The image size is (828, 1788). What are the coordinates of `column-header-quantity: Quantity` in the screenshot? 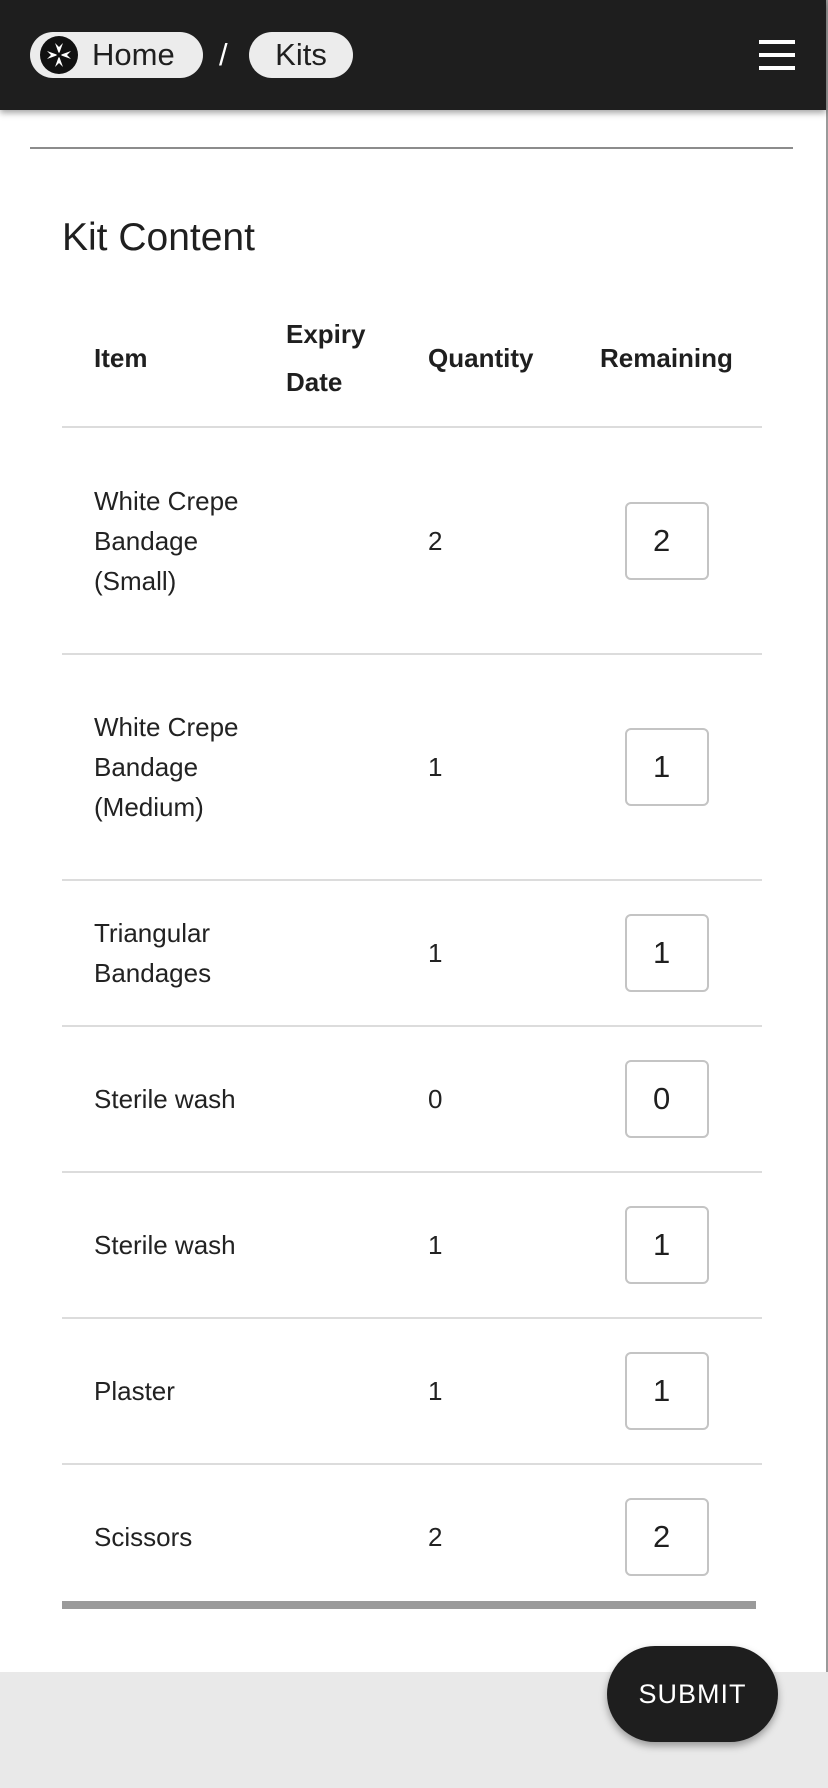 It's located at (481, 358).